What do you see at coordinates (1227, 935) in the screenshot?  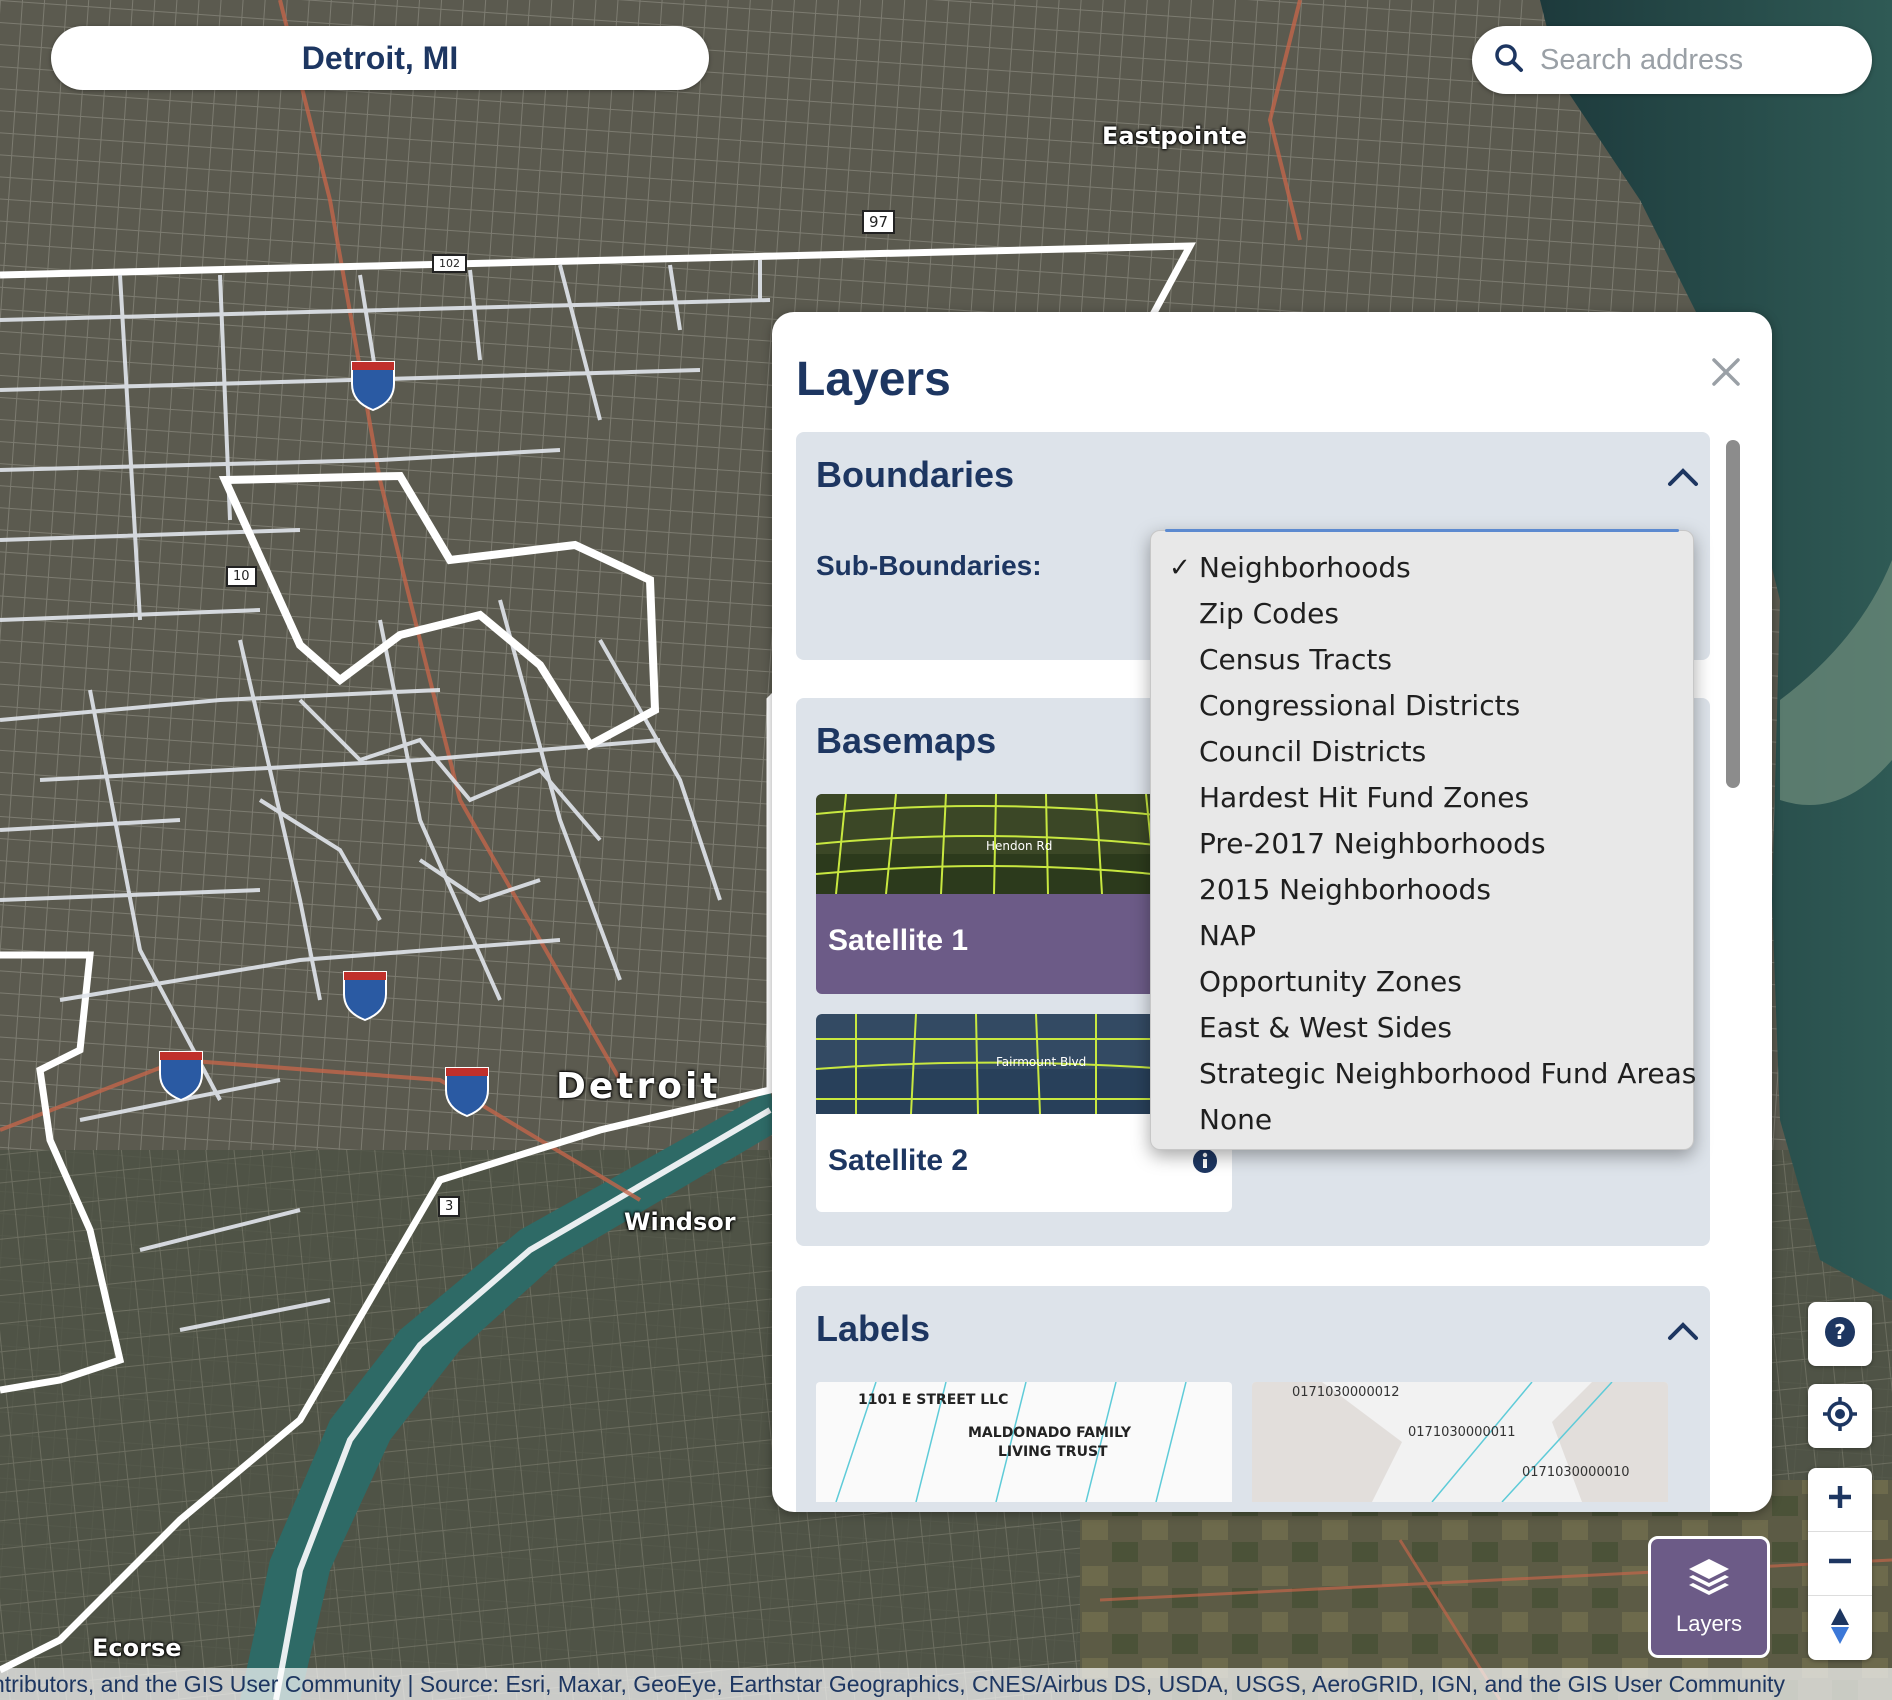 I see `dropdown-option-label: NAP` at bounding box center [1227, 935].